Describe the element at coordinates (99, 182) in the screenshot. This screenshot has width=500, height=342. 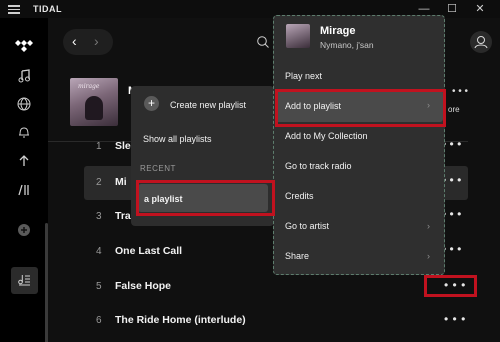
I see `track-number: 2` at that location.